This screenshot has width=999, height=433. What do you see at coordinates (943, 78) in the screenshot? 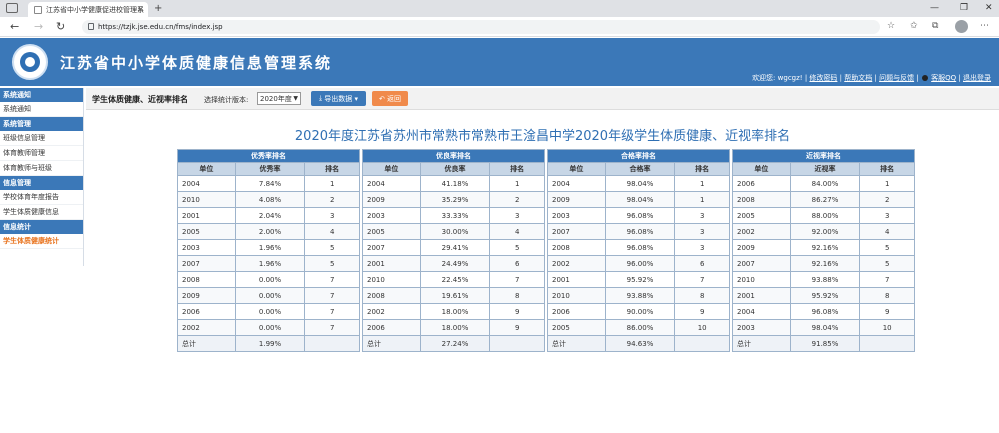
I see `qq-service-link: 客服QQ` at bounding box center [943, 78].